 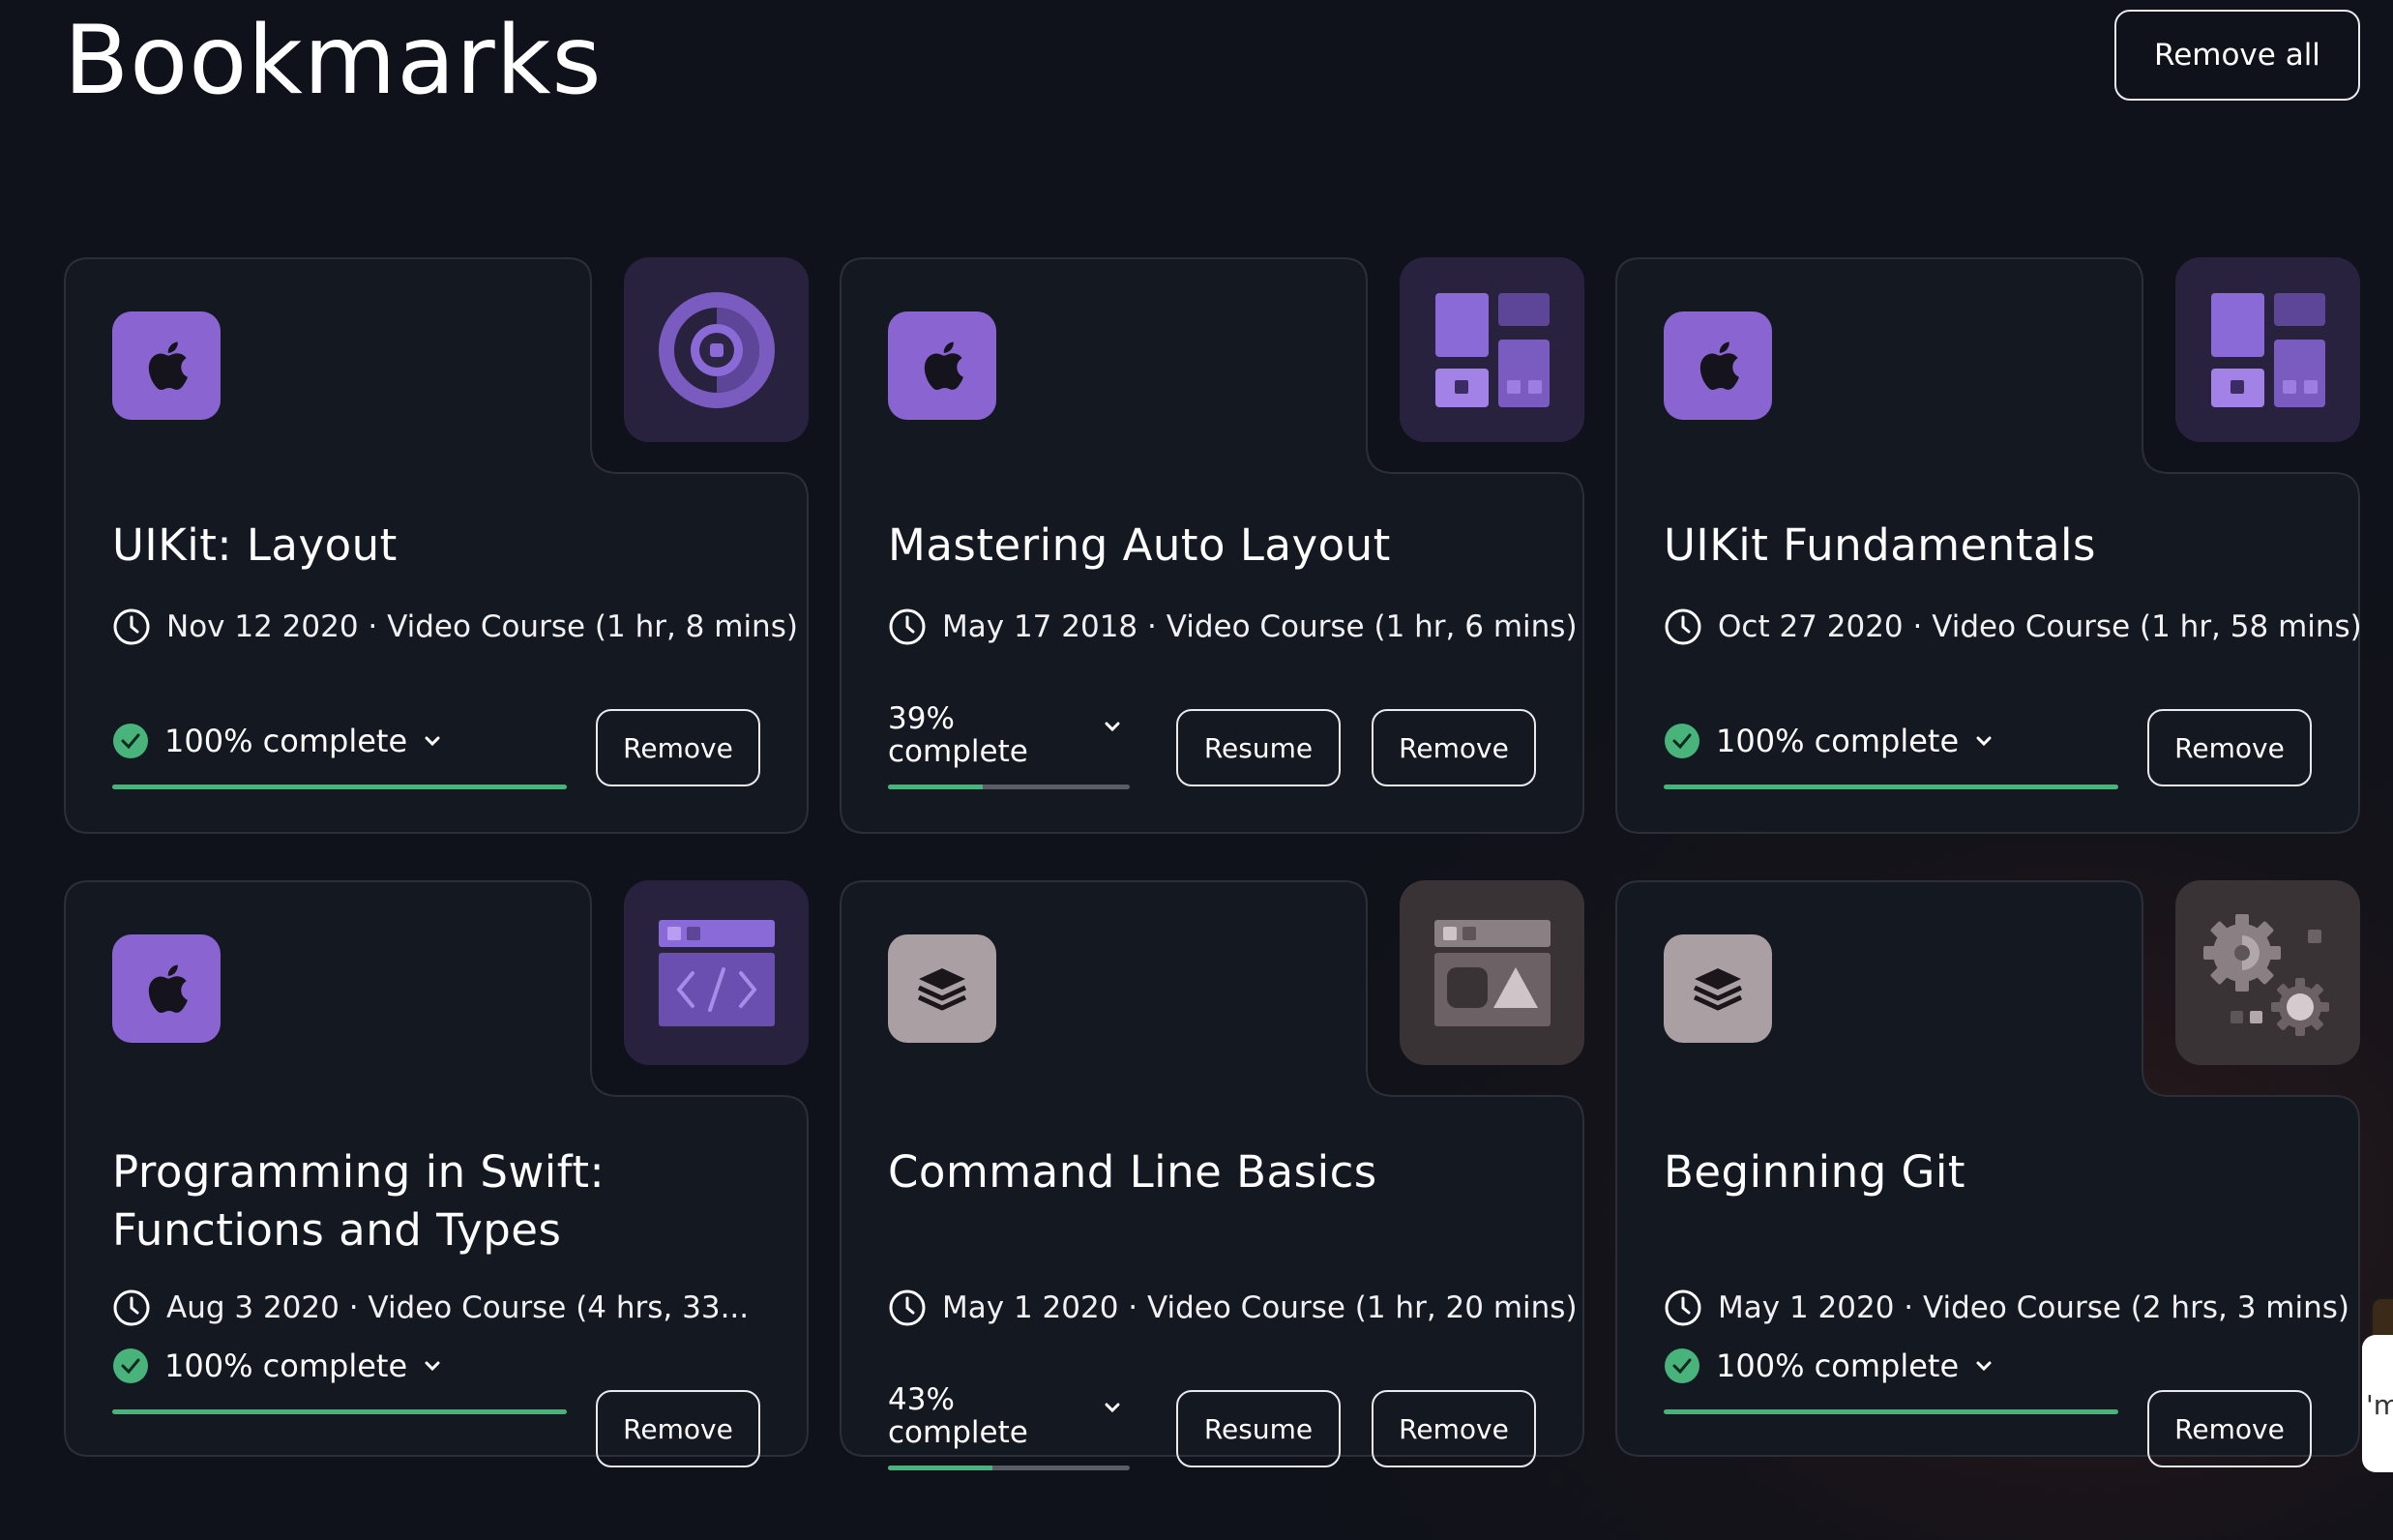 I want to click on course-title-line: Programming in Swift:, so click(x=359, y=1172).